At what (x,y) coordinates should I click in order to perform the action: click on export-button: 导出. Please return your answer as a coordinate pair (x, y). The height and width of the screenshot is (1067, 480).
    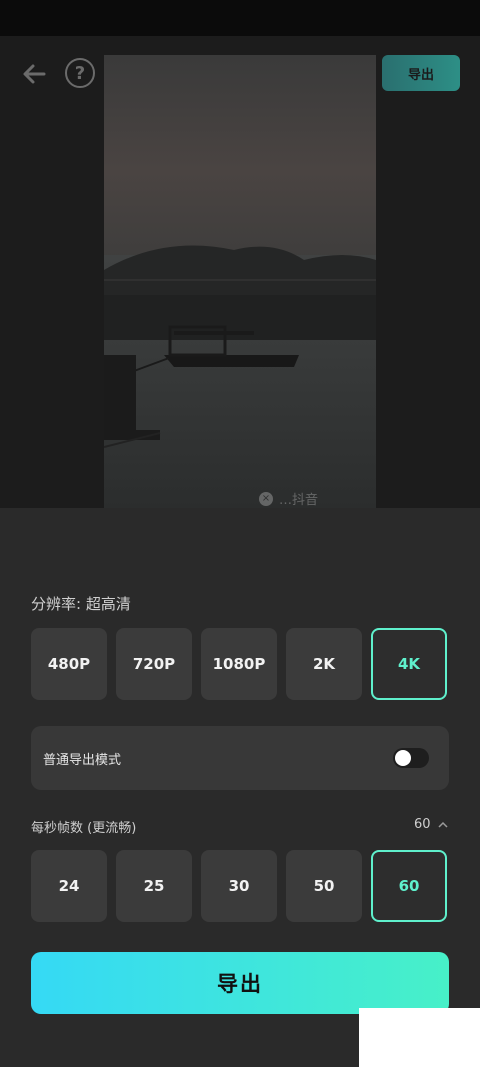
    Looking at the image, I should click on (240, 983).